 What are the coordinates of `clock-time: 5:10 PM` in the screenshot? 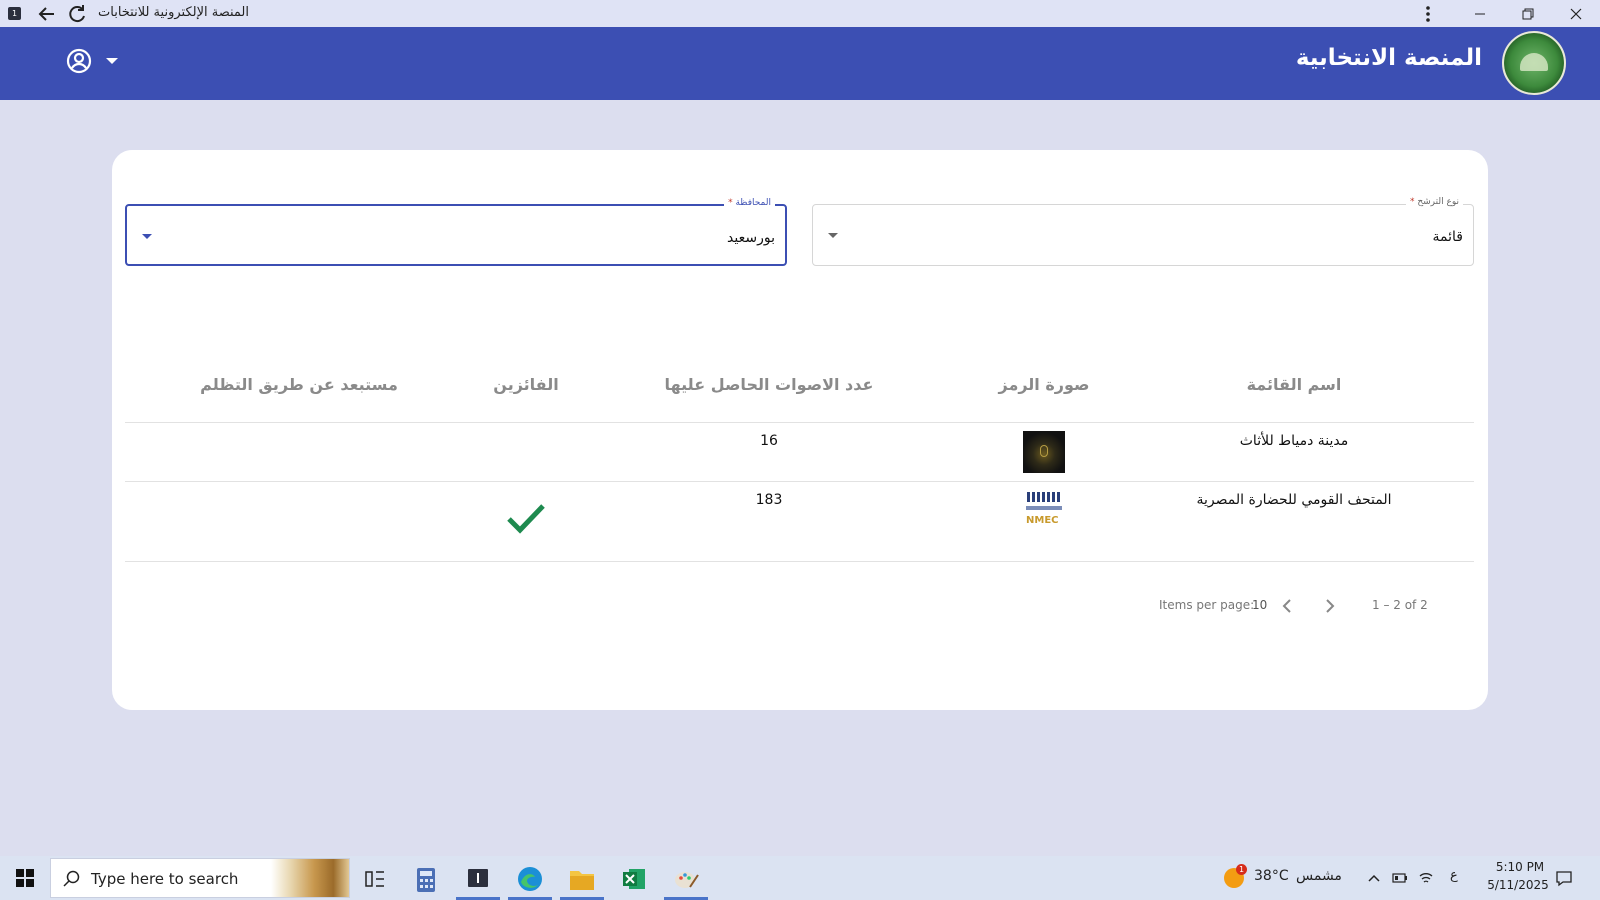 It's located at (1520, 867).